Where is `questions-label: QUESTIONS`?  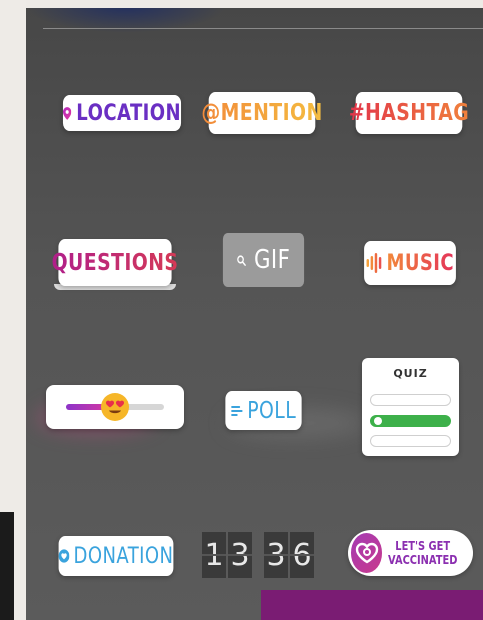 questions-label: QUESTIONS is located at coordinates (115, 262).